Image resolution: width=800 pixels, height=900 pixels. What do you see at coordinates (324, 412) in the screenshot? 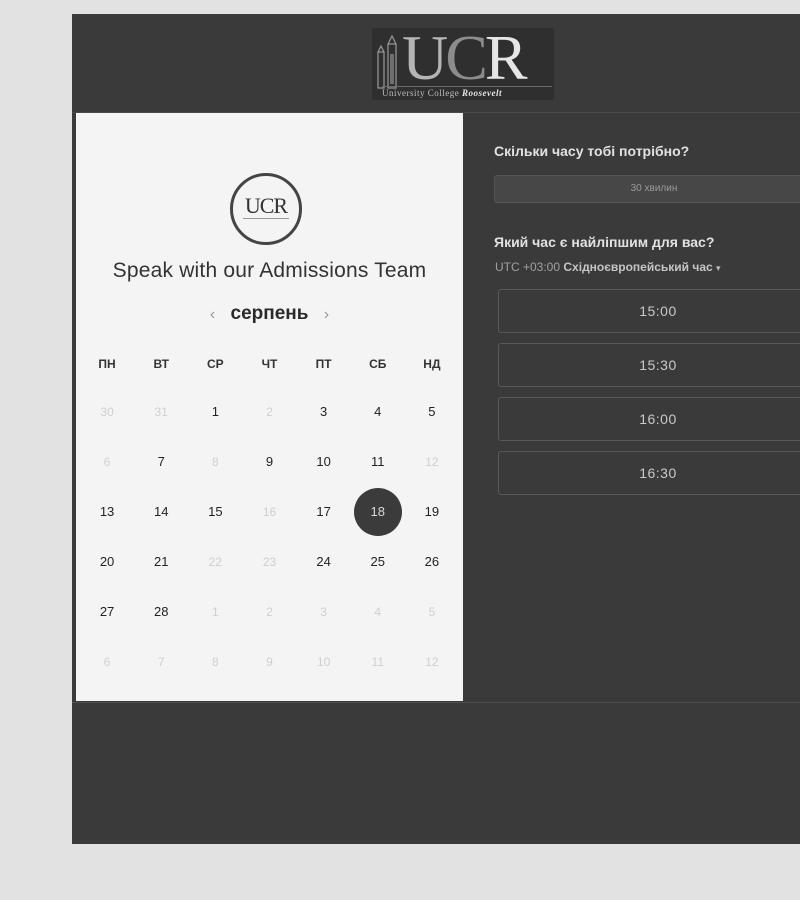
I see `day-cell: 3` at bounding box center [324, 412].